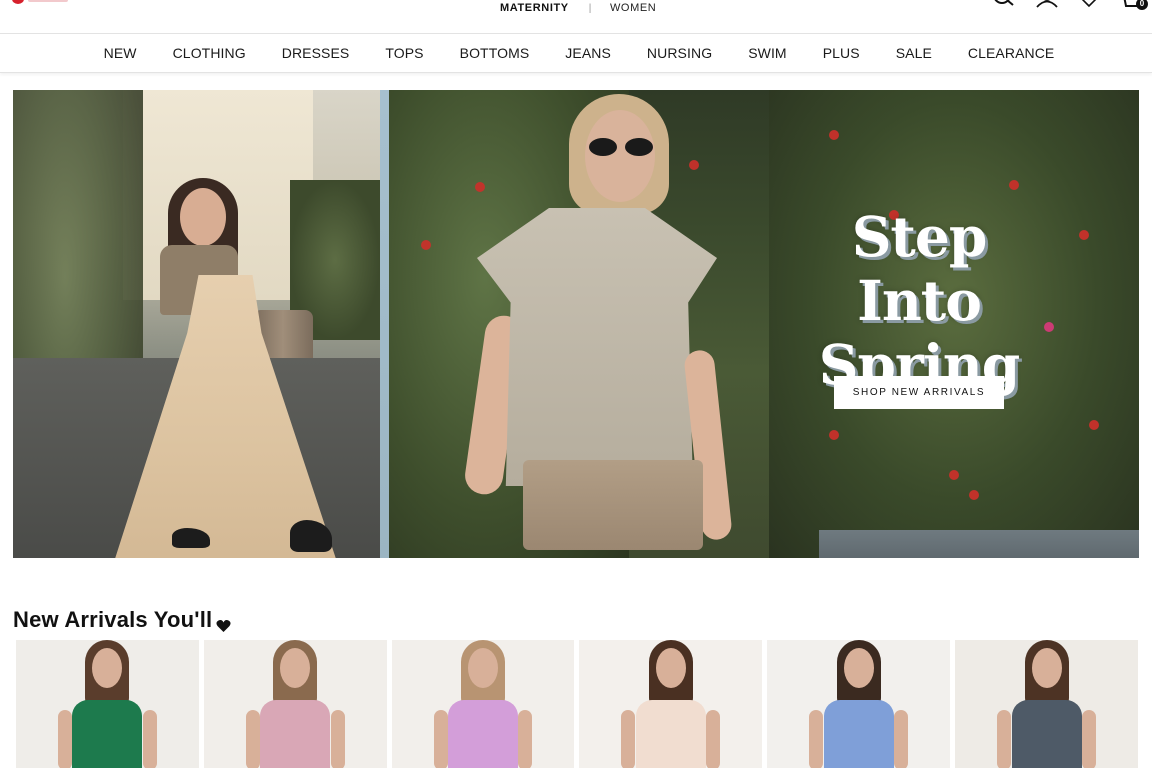 The height and width of the screenshot is (768, 1152). Describe the element at coordinates (914, 53) in the screenshot. I see `nav-item-sale: SALE` at that location.